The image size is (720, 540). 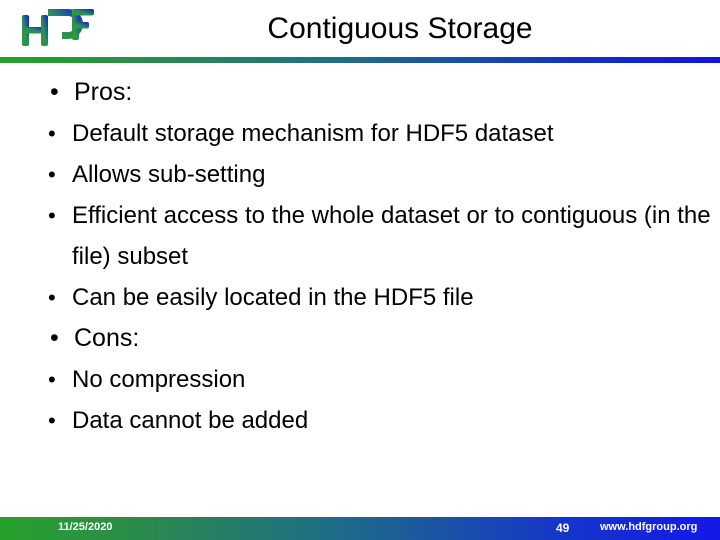 What do you see at coordinates (190, 420) in the screenshot?
I see `list-item-label: Data cannot be added` at bounding box center [190, 420].